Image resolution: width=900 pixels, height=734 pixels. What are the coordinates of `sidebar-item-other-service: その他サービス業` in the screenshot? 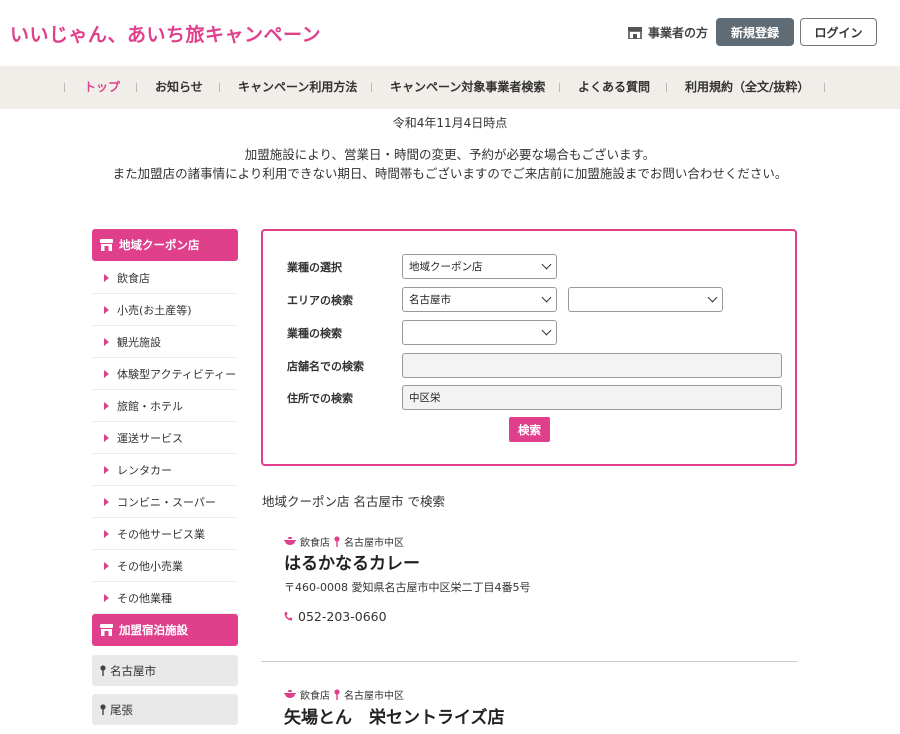 It's located at (165, 534).